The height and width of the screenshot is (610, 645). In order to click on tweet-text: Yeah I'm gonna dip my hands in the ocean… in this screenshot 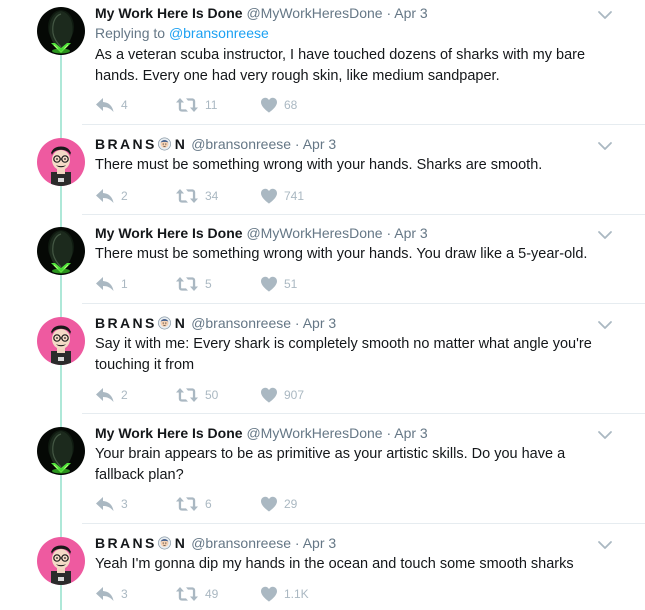, I will do `click(334, 564)`.